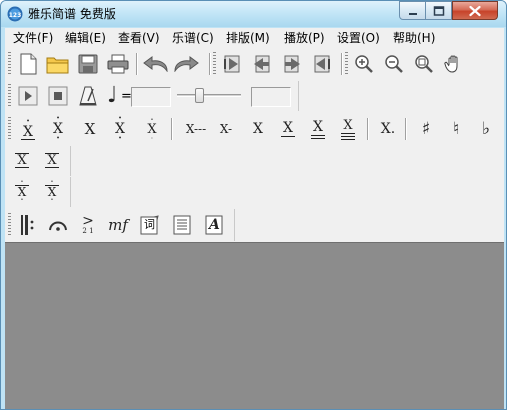 This screenshot has width=507, height=410. What do you see at coordinates (214, 225) in the screenshot?
I see `text-tool-button: A` at bounding box center [214, 225].